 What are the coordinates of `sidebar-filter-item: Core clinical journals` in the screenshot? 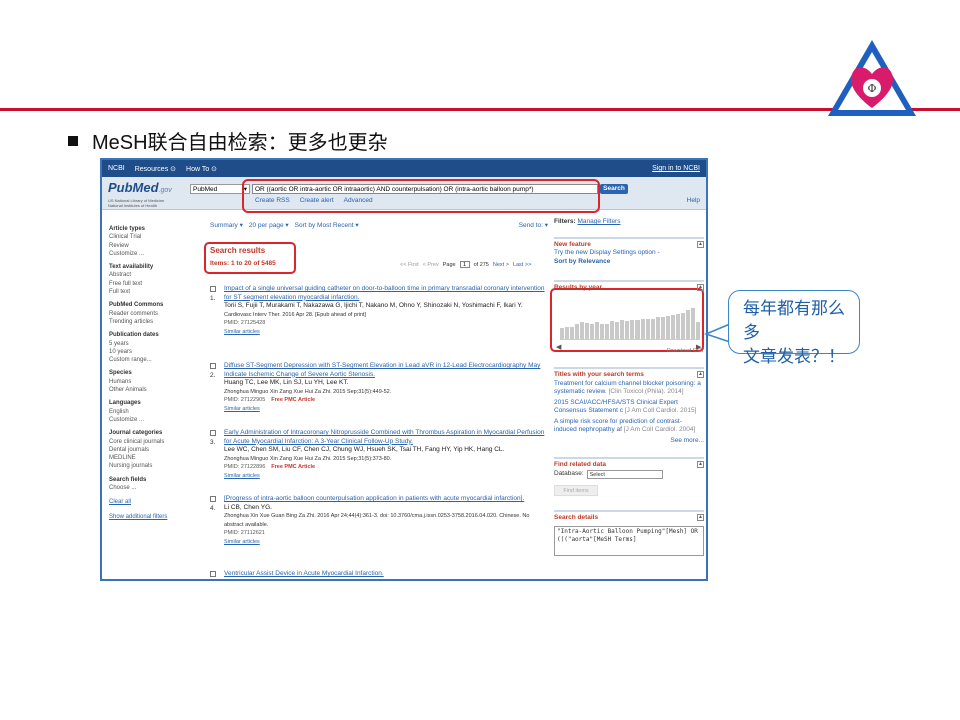 It's located at (149, 442).